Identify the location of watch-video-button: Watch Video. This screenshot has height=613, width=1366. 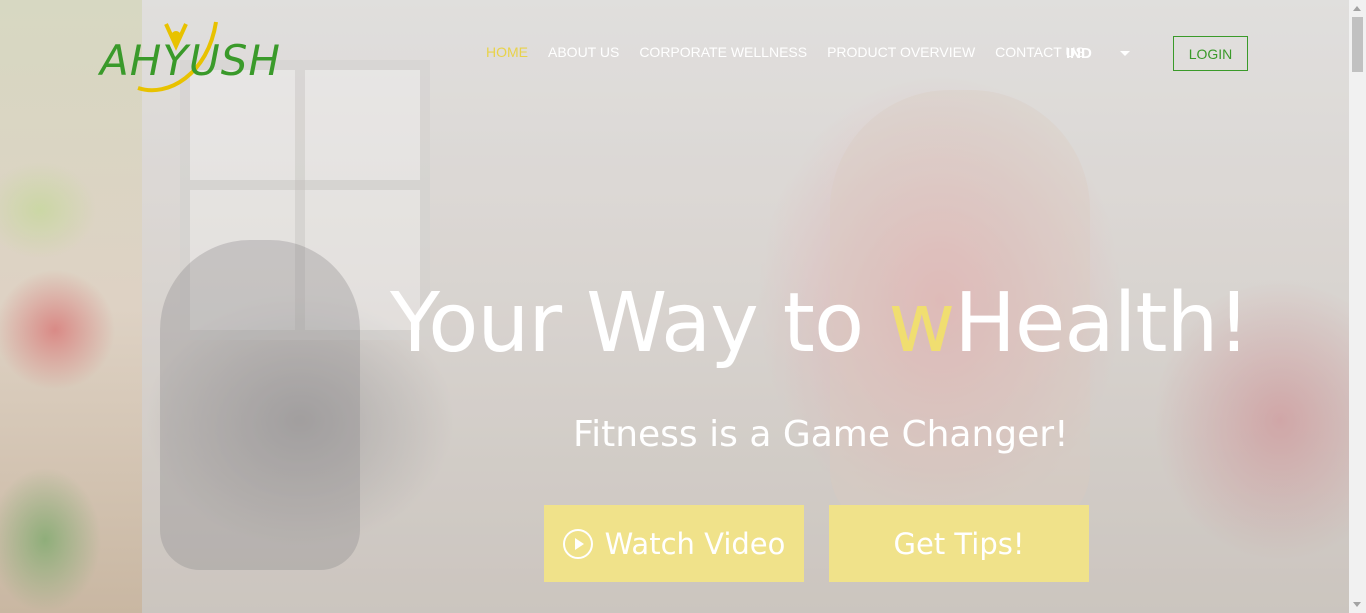
(674, 543).